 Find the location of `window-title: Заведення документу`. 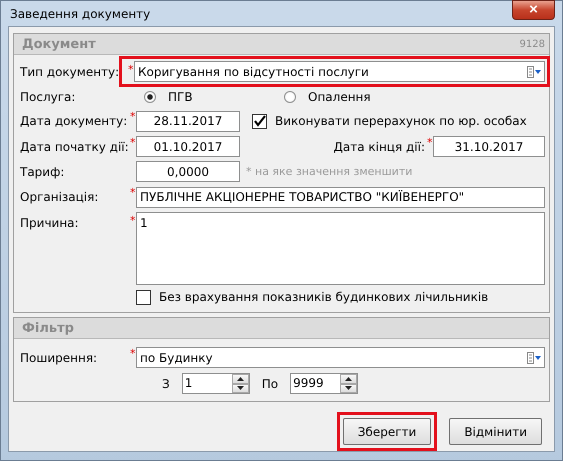

window-title: Заведення документу is located at coordinates (79, 13).